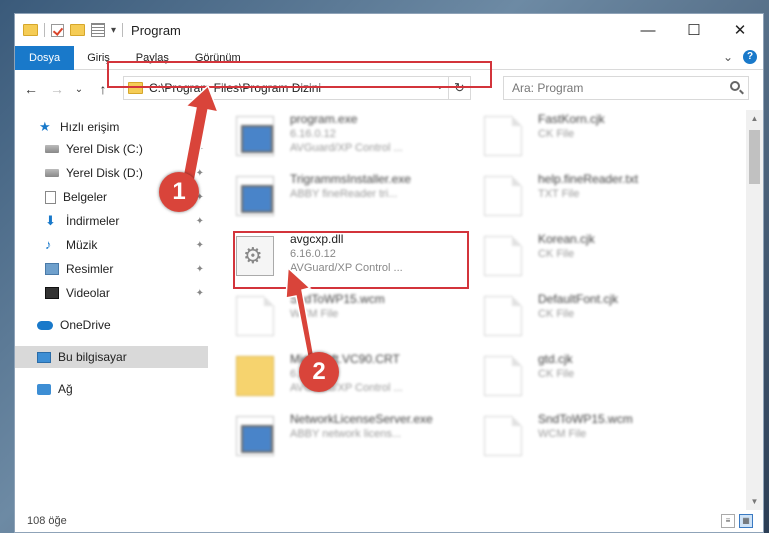  Describe the element at coordinates (324, 119) in the screenshot. I see `file-name: program.exe` at that location.